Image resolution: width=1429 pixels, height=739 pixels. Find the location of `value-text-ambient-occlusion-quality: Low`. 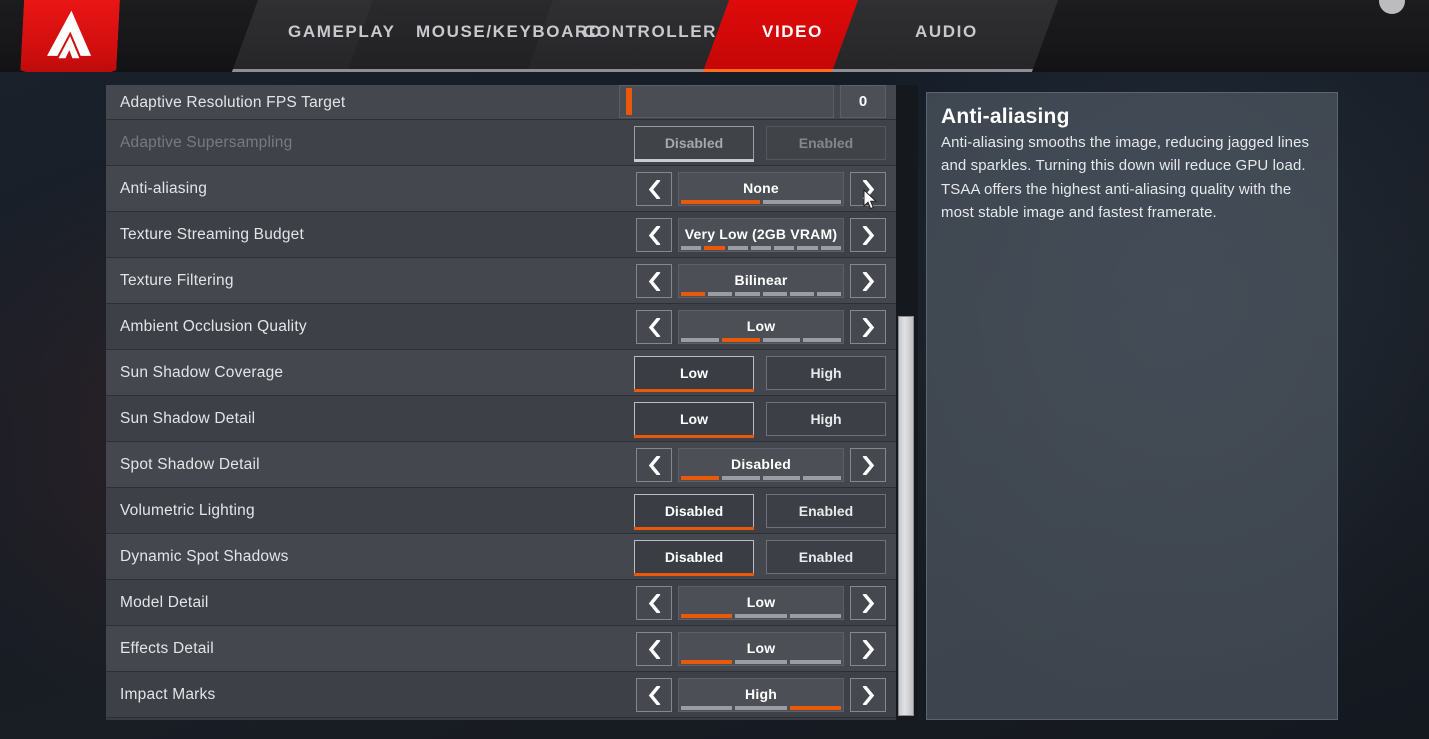

value-text-ambient-occlusion-quality: Low is located at coordinates (761, 325).